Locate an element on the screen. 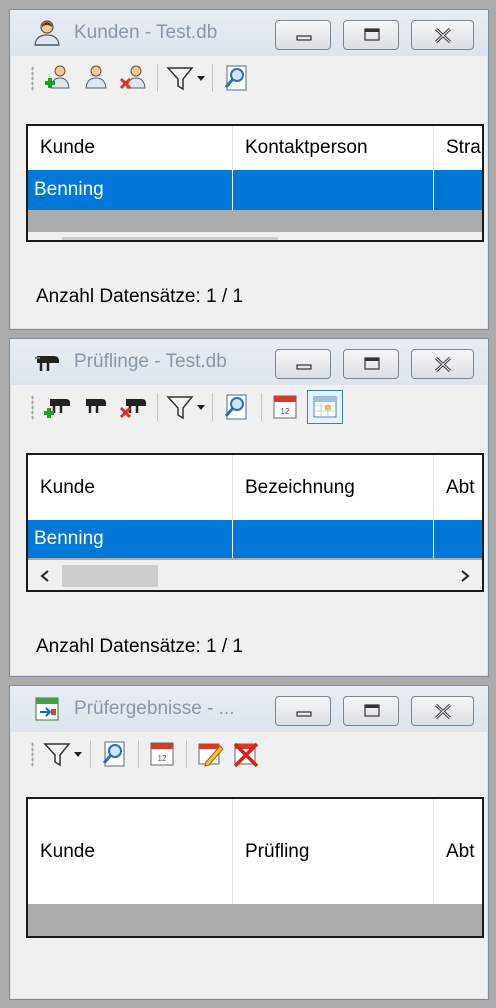 This screenshot has height=1008, width=496. column-header-bezeichnung: Bezeichnung is located at coordinates (333, 487).